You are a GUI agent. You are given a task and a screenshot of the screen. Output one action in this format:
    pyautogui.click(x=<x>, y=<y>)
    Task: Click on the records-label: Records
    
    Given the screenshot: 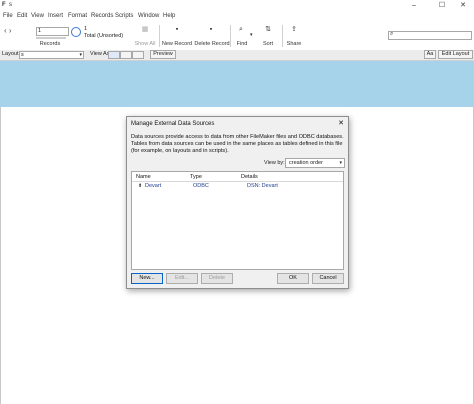 What is the action you would take?
    pyautogui.click(x=50, y=44)
    